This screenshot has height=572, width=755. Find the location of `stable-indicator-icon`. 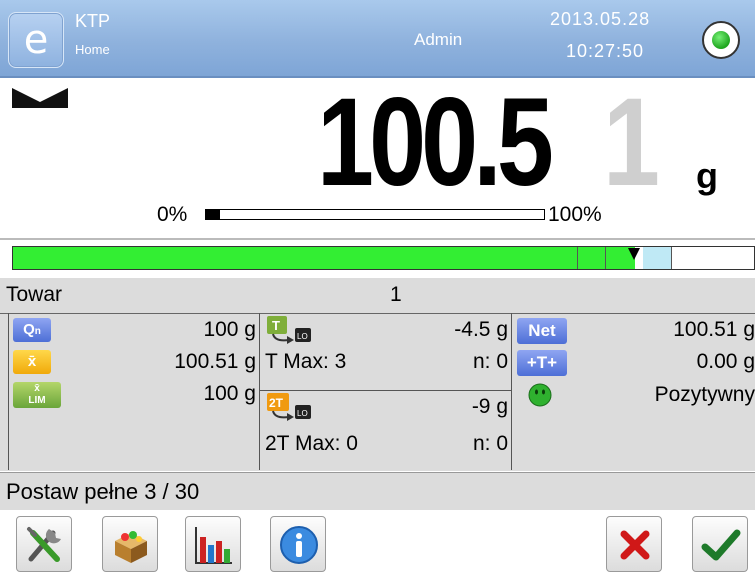

stable-indicator-icon is located at coordinates (40, 98).